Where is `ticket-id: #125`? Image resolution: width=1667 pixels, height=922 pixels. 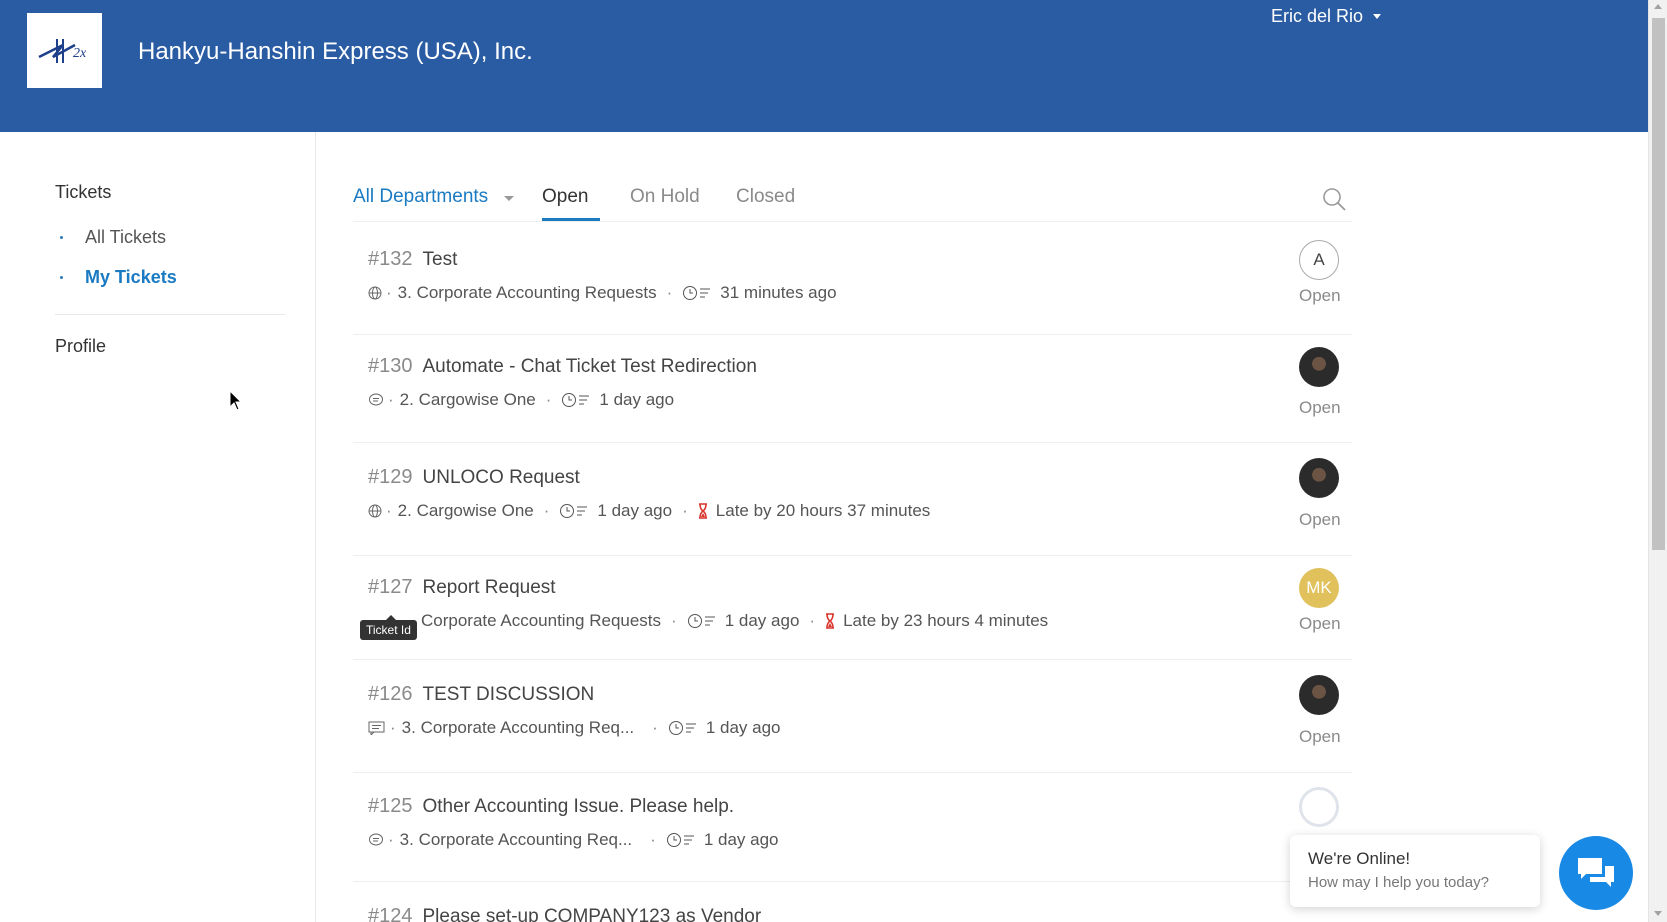 ticket-id: #125 is located at coordinates (390, 806).